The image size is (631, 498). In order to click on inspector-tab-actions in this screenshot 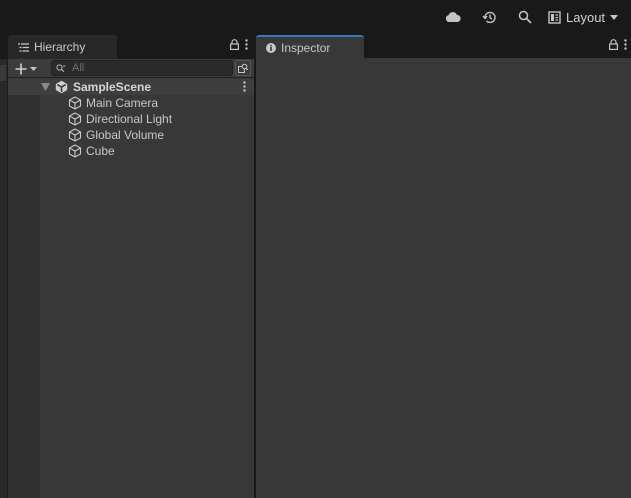, I will do `click(618, 44)`.